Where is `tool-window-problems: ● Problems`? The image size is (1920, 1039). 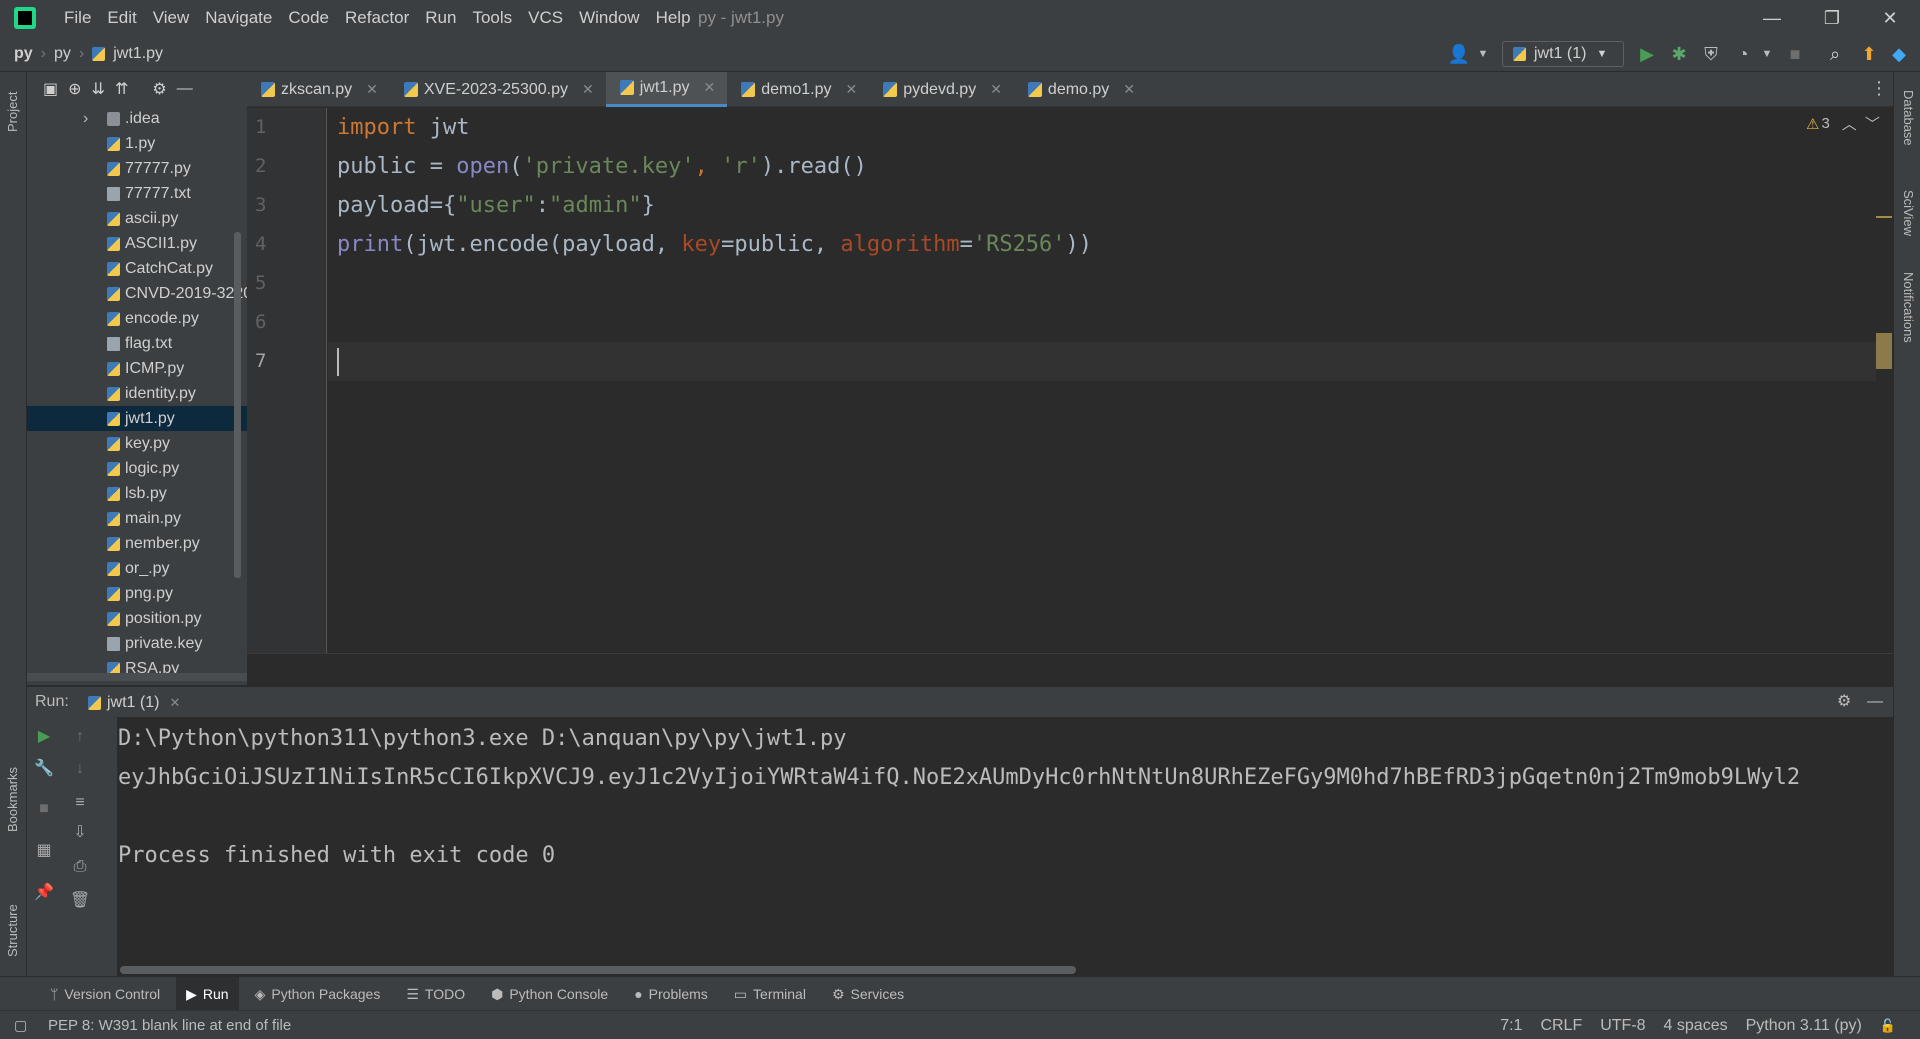
tool-window-problems: ● Problems is located at coordinates (671, 994).